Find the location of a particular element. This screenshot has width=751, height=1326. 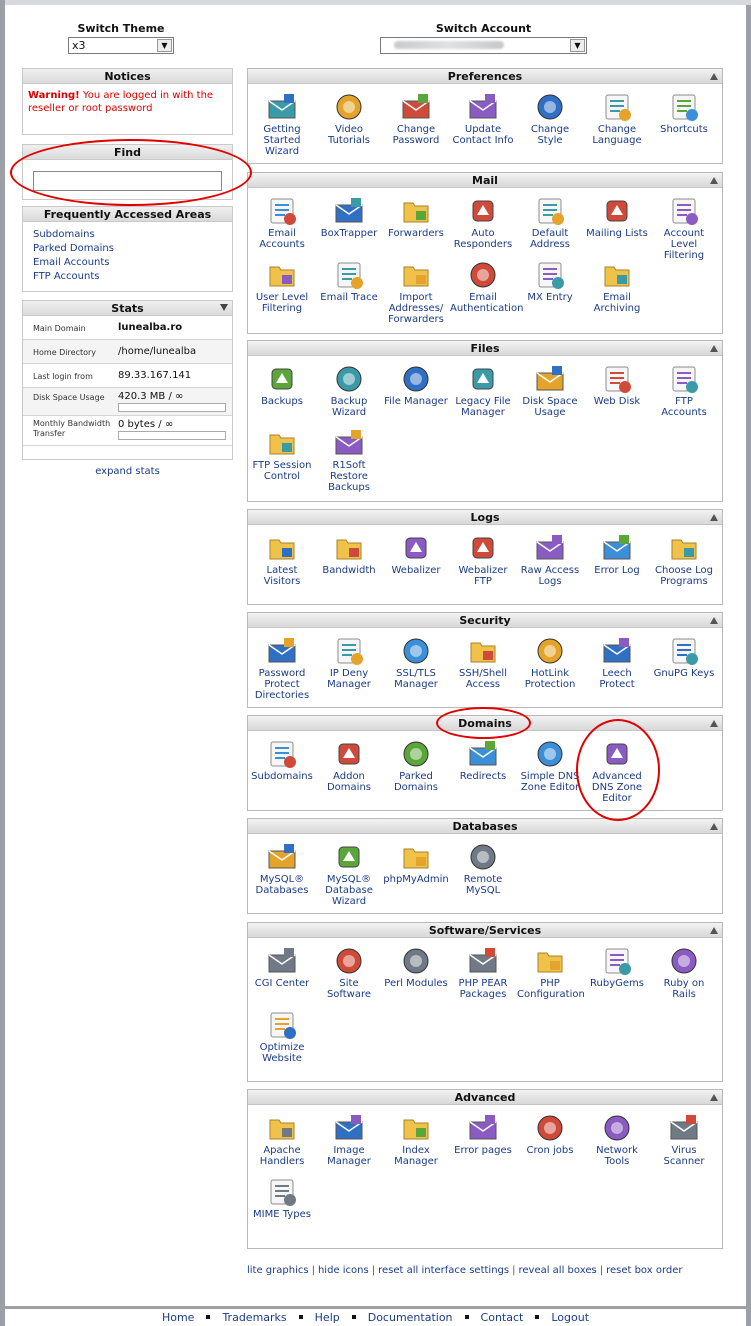

item-label: Default Address is located at coordinates (550, 239).